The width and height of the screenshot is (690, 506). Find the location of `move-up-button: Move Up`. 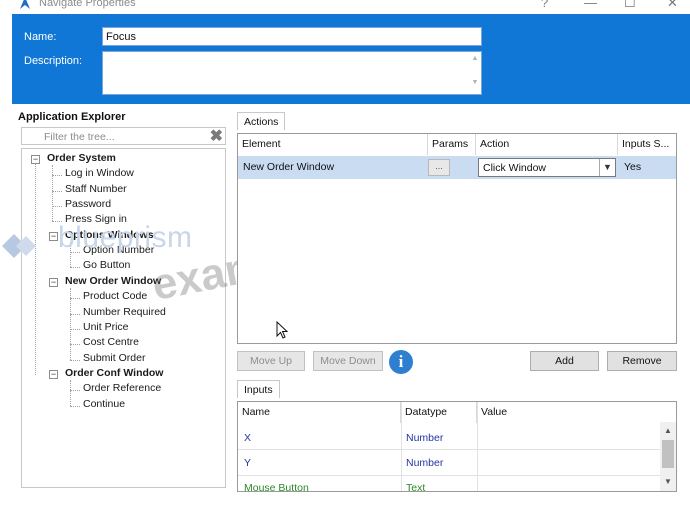

move-up-button: Move Up is located at coordinates (271, 361).